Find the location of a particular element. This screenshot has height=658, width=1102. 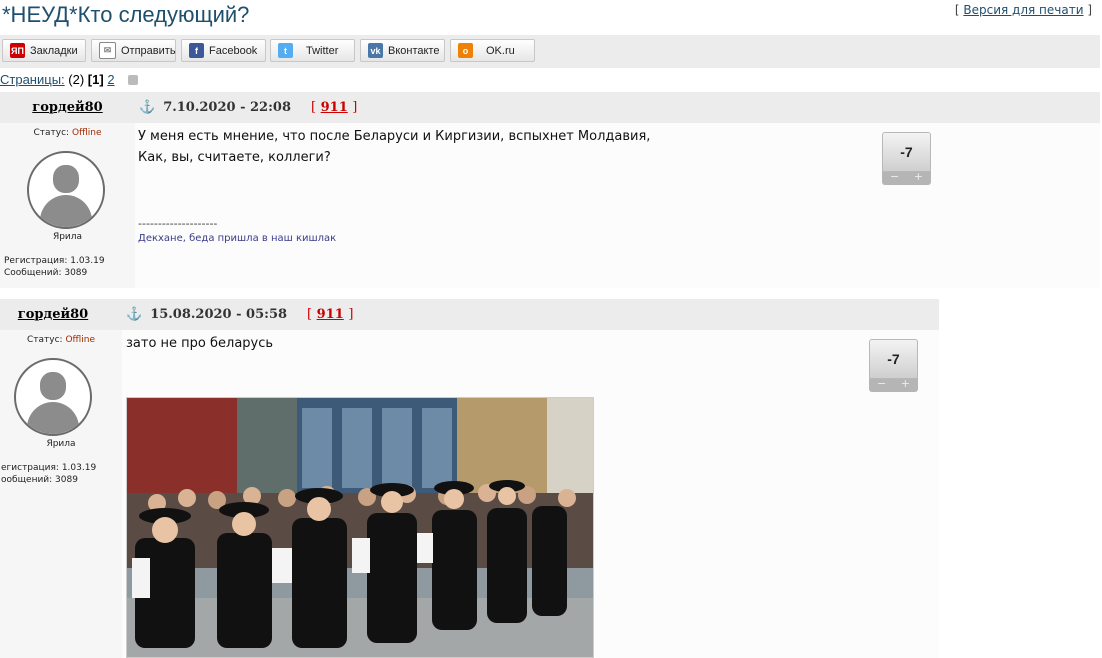

post-2-text: зато не про беларусь is located at coordinates (200, 343).